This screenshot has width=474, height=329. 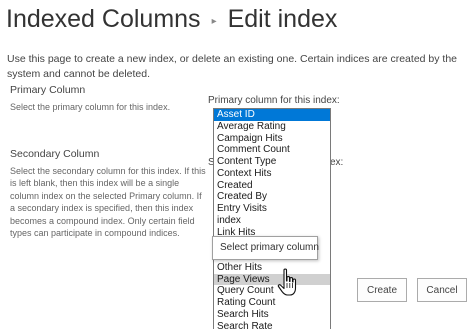 I want to click on listbox-option: Entry Visits, so click(x=272, y=209).